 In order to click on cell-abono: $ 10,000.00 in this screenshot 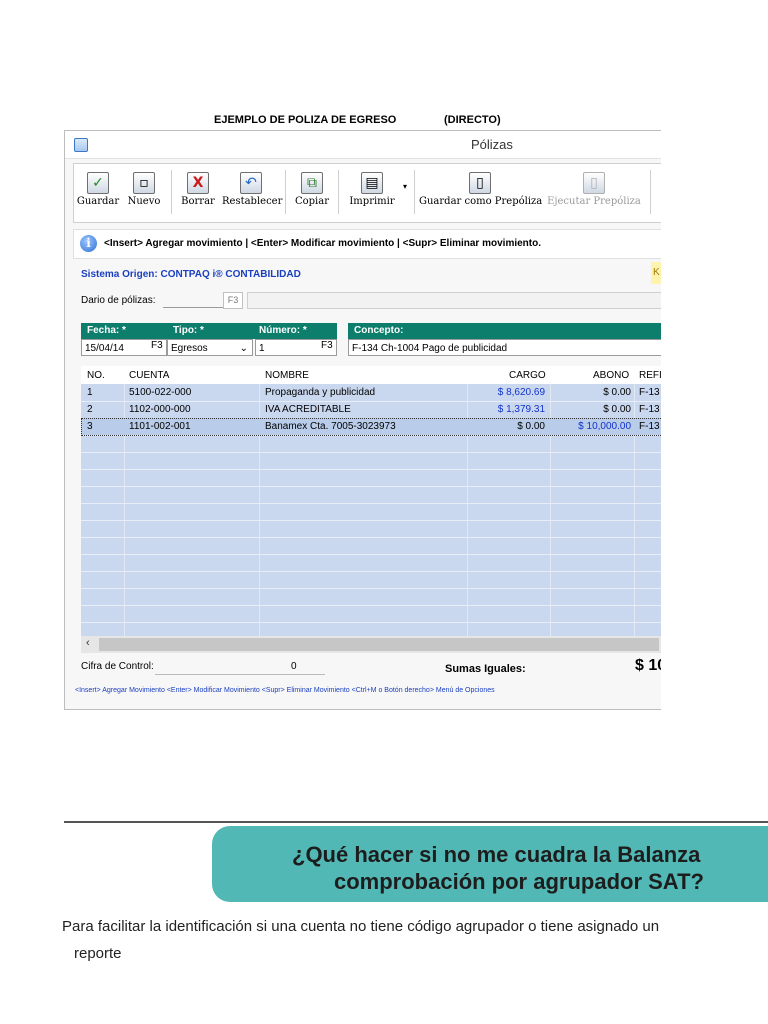, I will do `click(604, 426)`.